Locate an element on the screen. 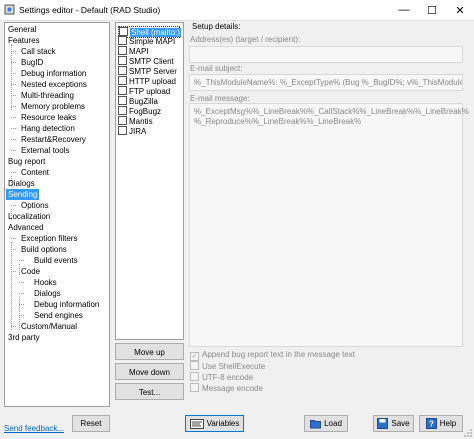 The width and height of the screenshot is (474, 439). plugin-item: JIRA is located at coordinates (132, 131).